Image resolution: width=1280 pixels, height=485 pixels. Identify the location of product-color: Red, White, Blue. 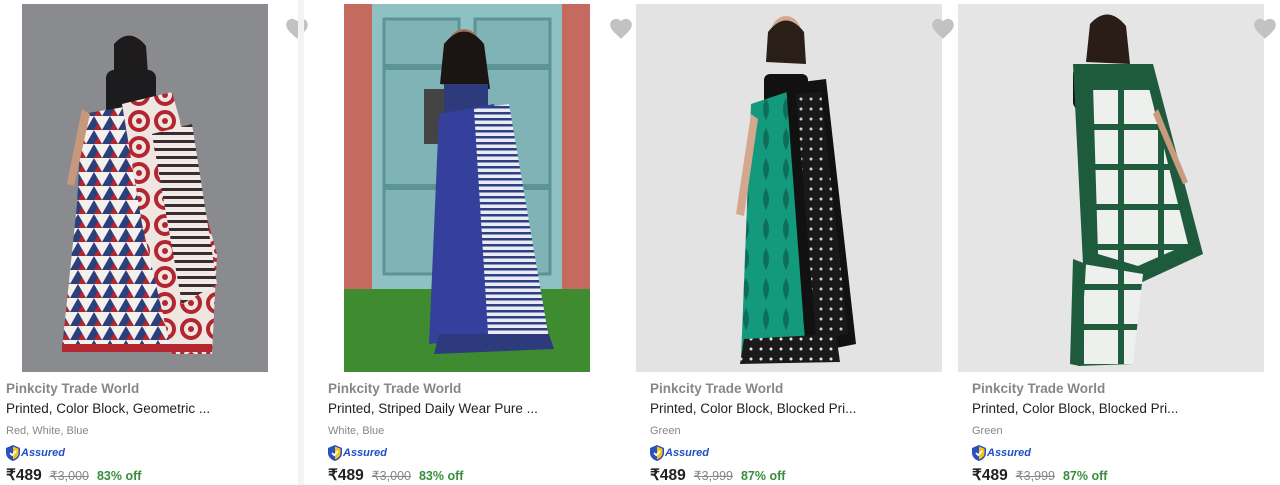
(47, 431).